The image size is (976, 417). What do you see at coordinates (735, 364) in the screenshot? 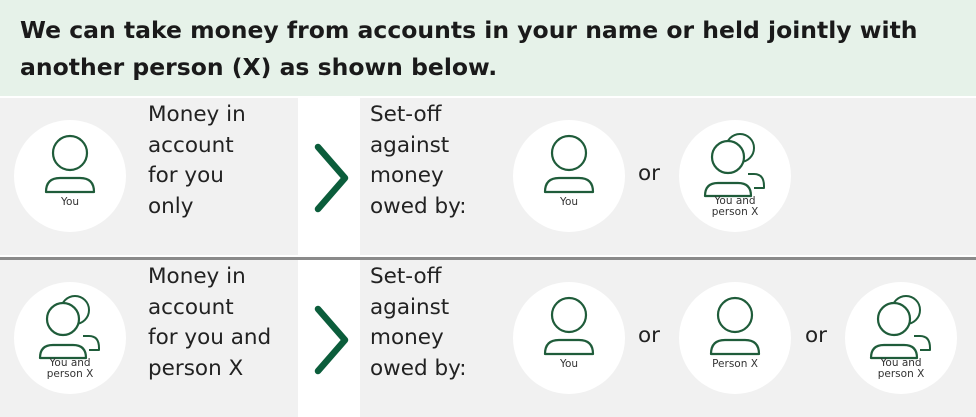
I see `target-caption: Person X` at bounding box center [735, 364].